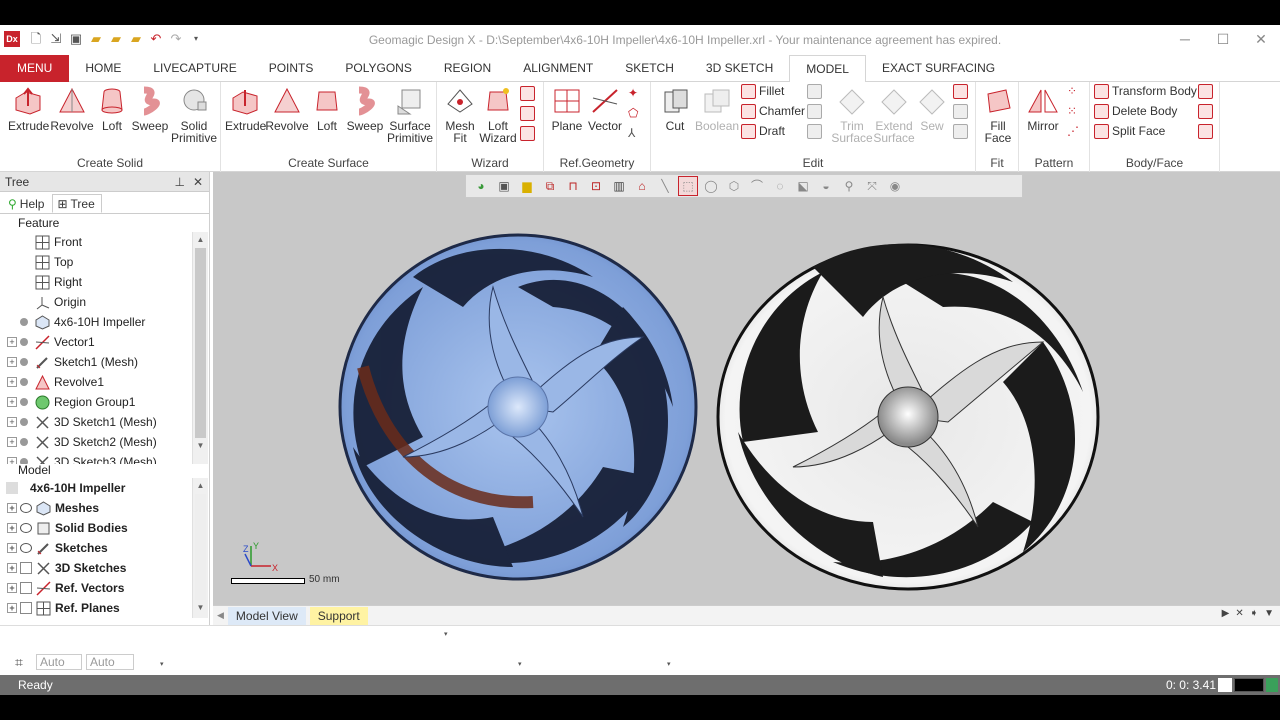 The image size is (1280, 720). I want to click on model-tree-item: +3D Sketches, so click(104, 568).